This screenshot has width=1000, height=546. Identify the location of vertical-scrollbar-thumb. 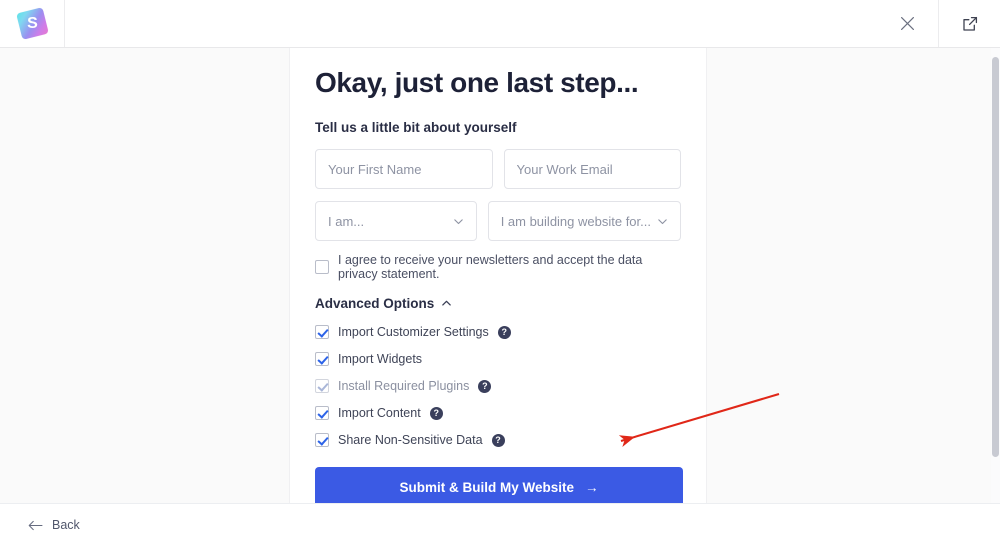
(995, 257).